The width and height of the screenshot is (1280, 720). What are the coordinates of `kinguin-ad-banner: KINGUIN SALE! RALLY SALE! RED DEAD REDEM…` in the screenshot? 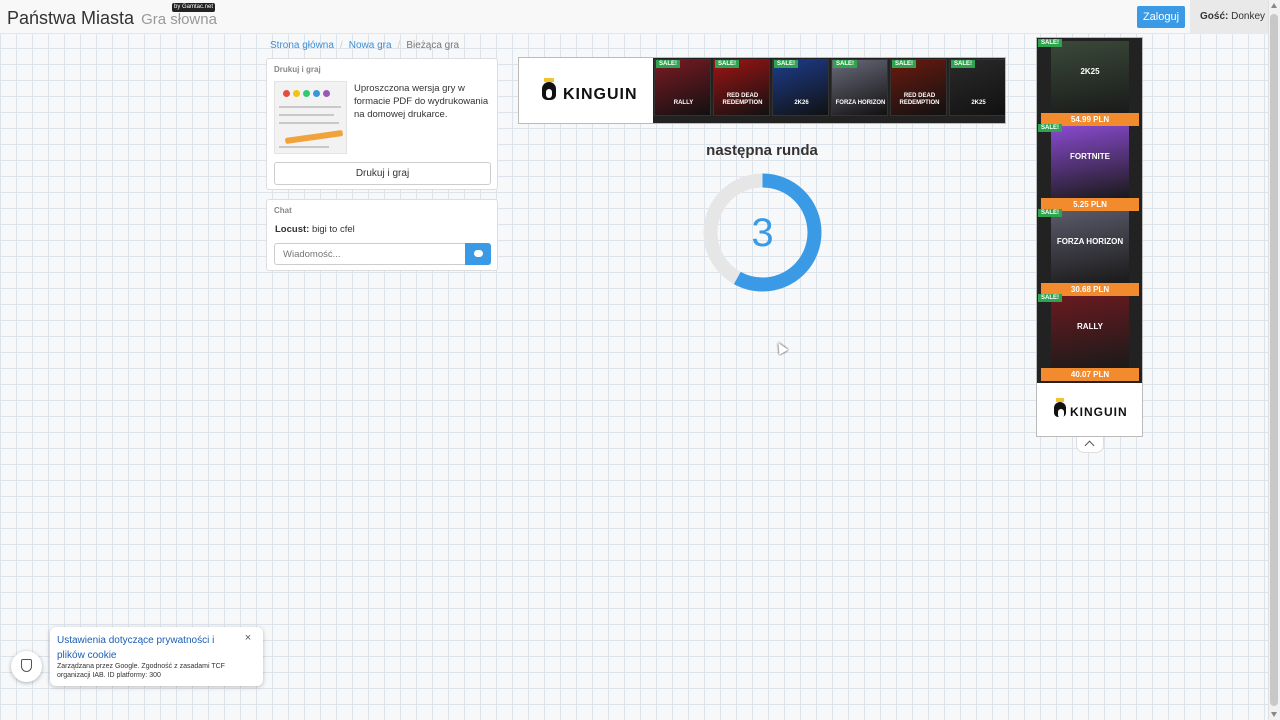 It's located at (762, 90).